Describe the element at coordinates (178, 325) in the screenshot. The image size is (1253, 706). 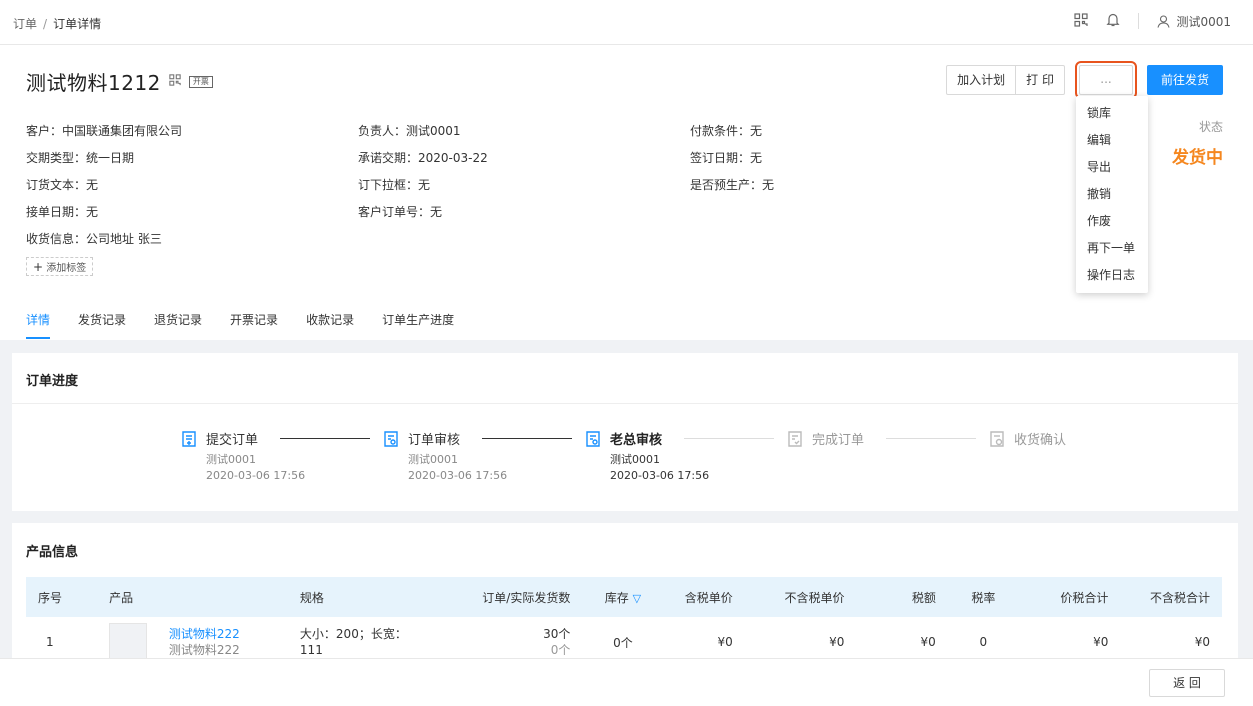
I see `tab-returns: 退货记录` at that location.